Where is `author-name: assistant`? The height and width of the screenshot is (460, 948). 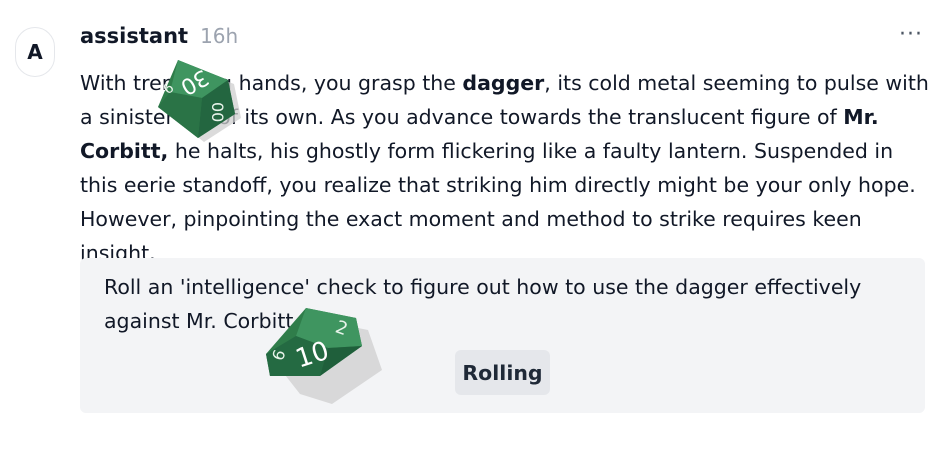 author-name: assistant is located at coordinates (134, 36).